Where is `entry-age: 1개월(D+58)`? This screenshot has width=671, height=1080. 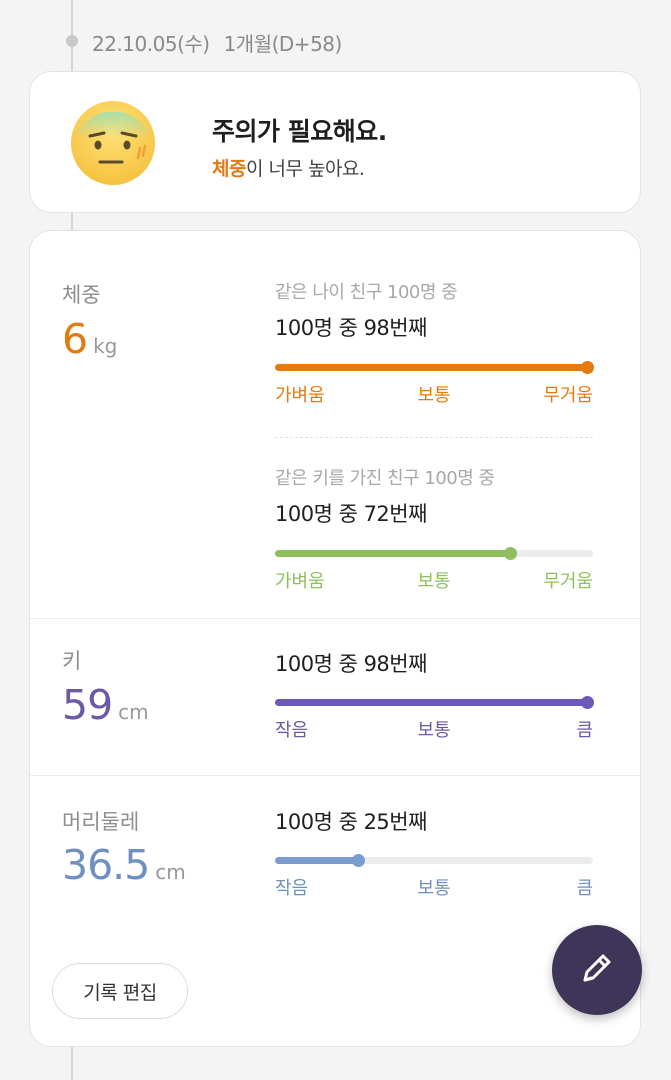 entry-age: 1개월(D+58) is located at coordinates (283, 44).